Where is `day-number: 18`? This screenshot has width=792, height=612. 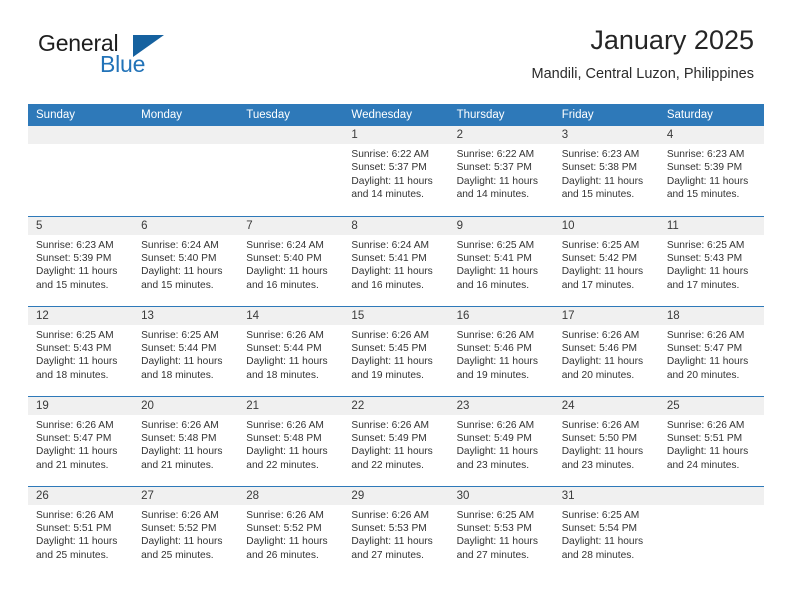 day-number: 18 is located at coordinates (711, 315).